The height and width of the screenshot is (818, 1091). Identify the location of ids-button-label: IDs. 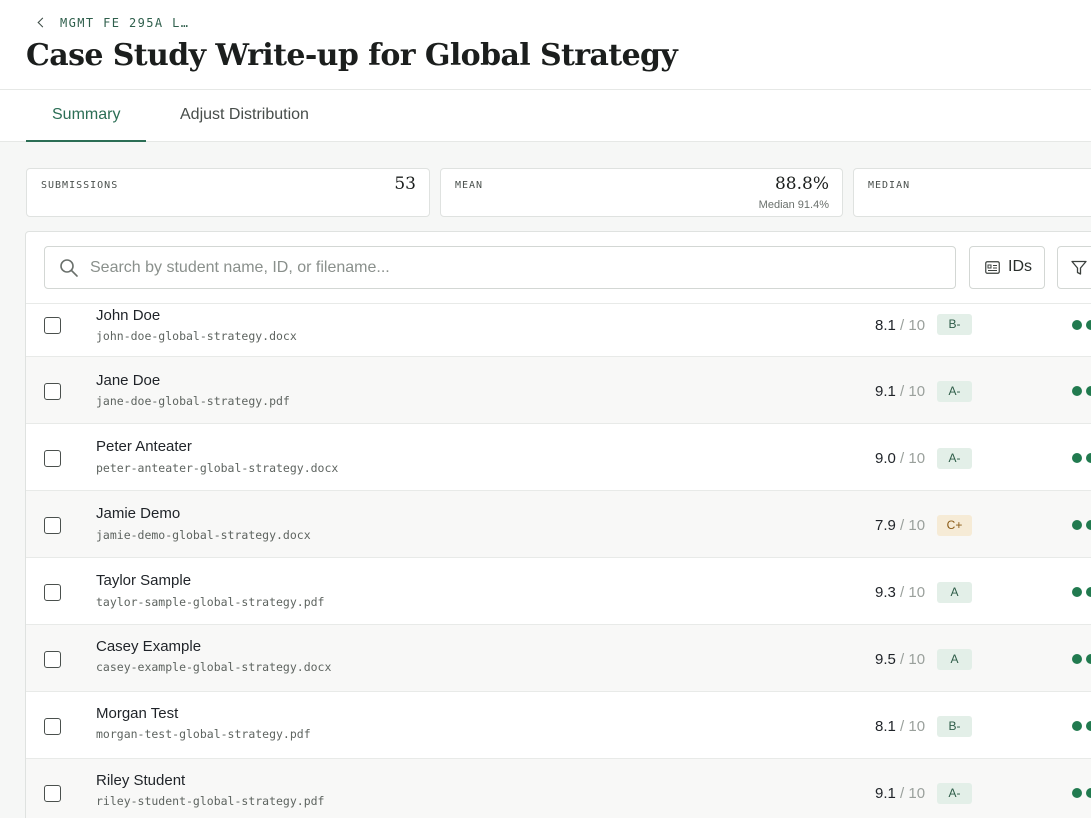
(1020, 266).